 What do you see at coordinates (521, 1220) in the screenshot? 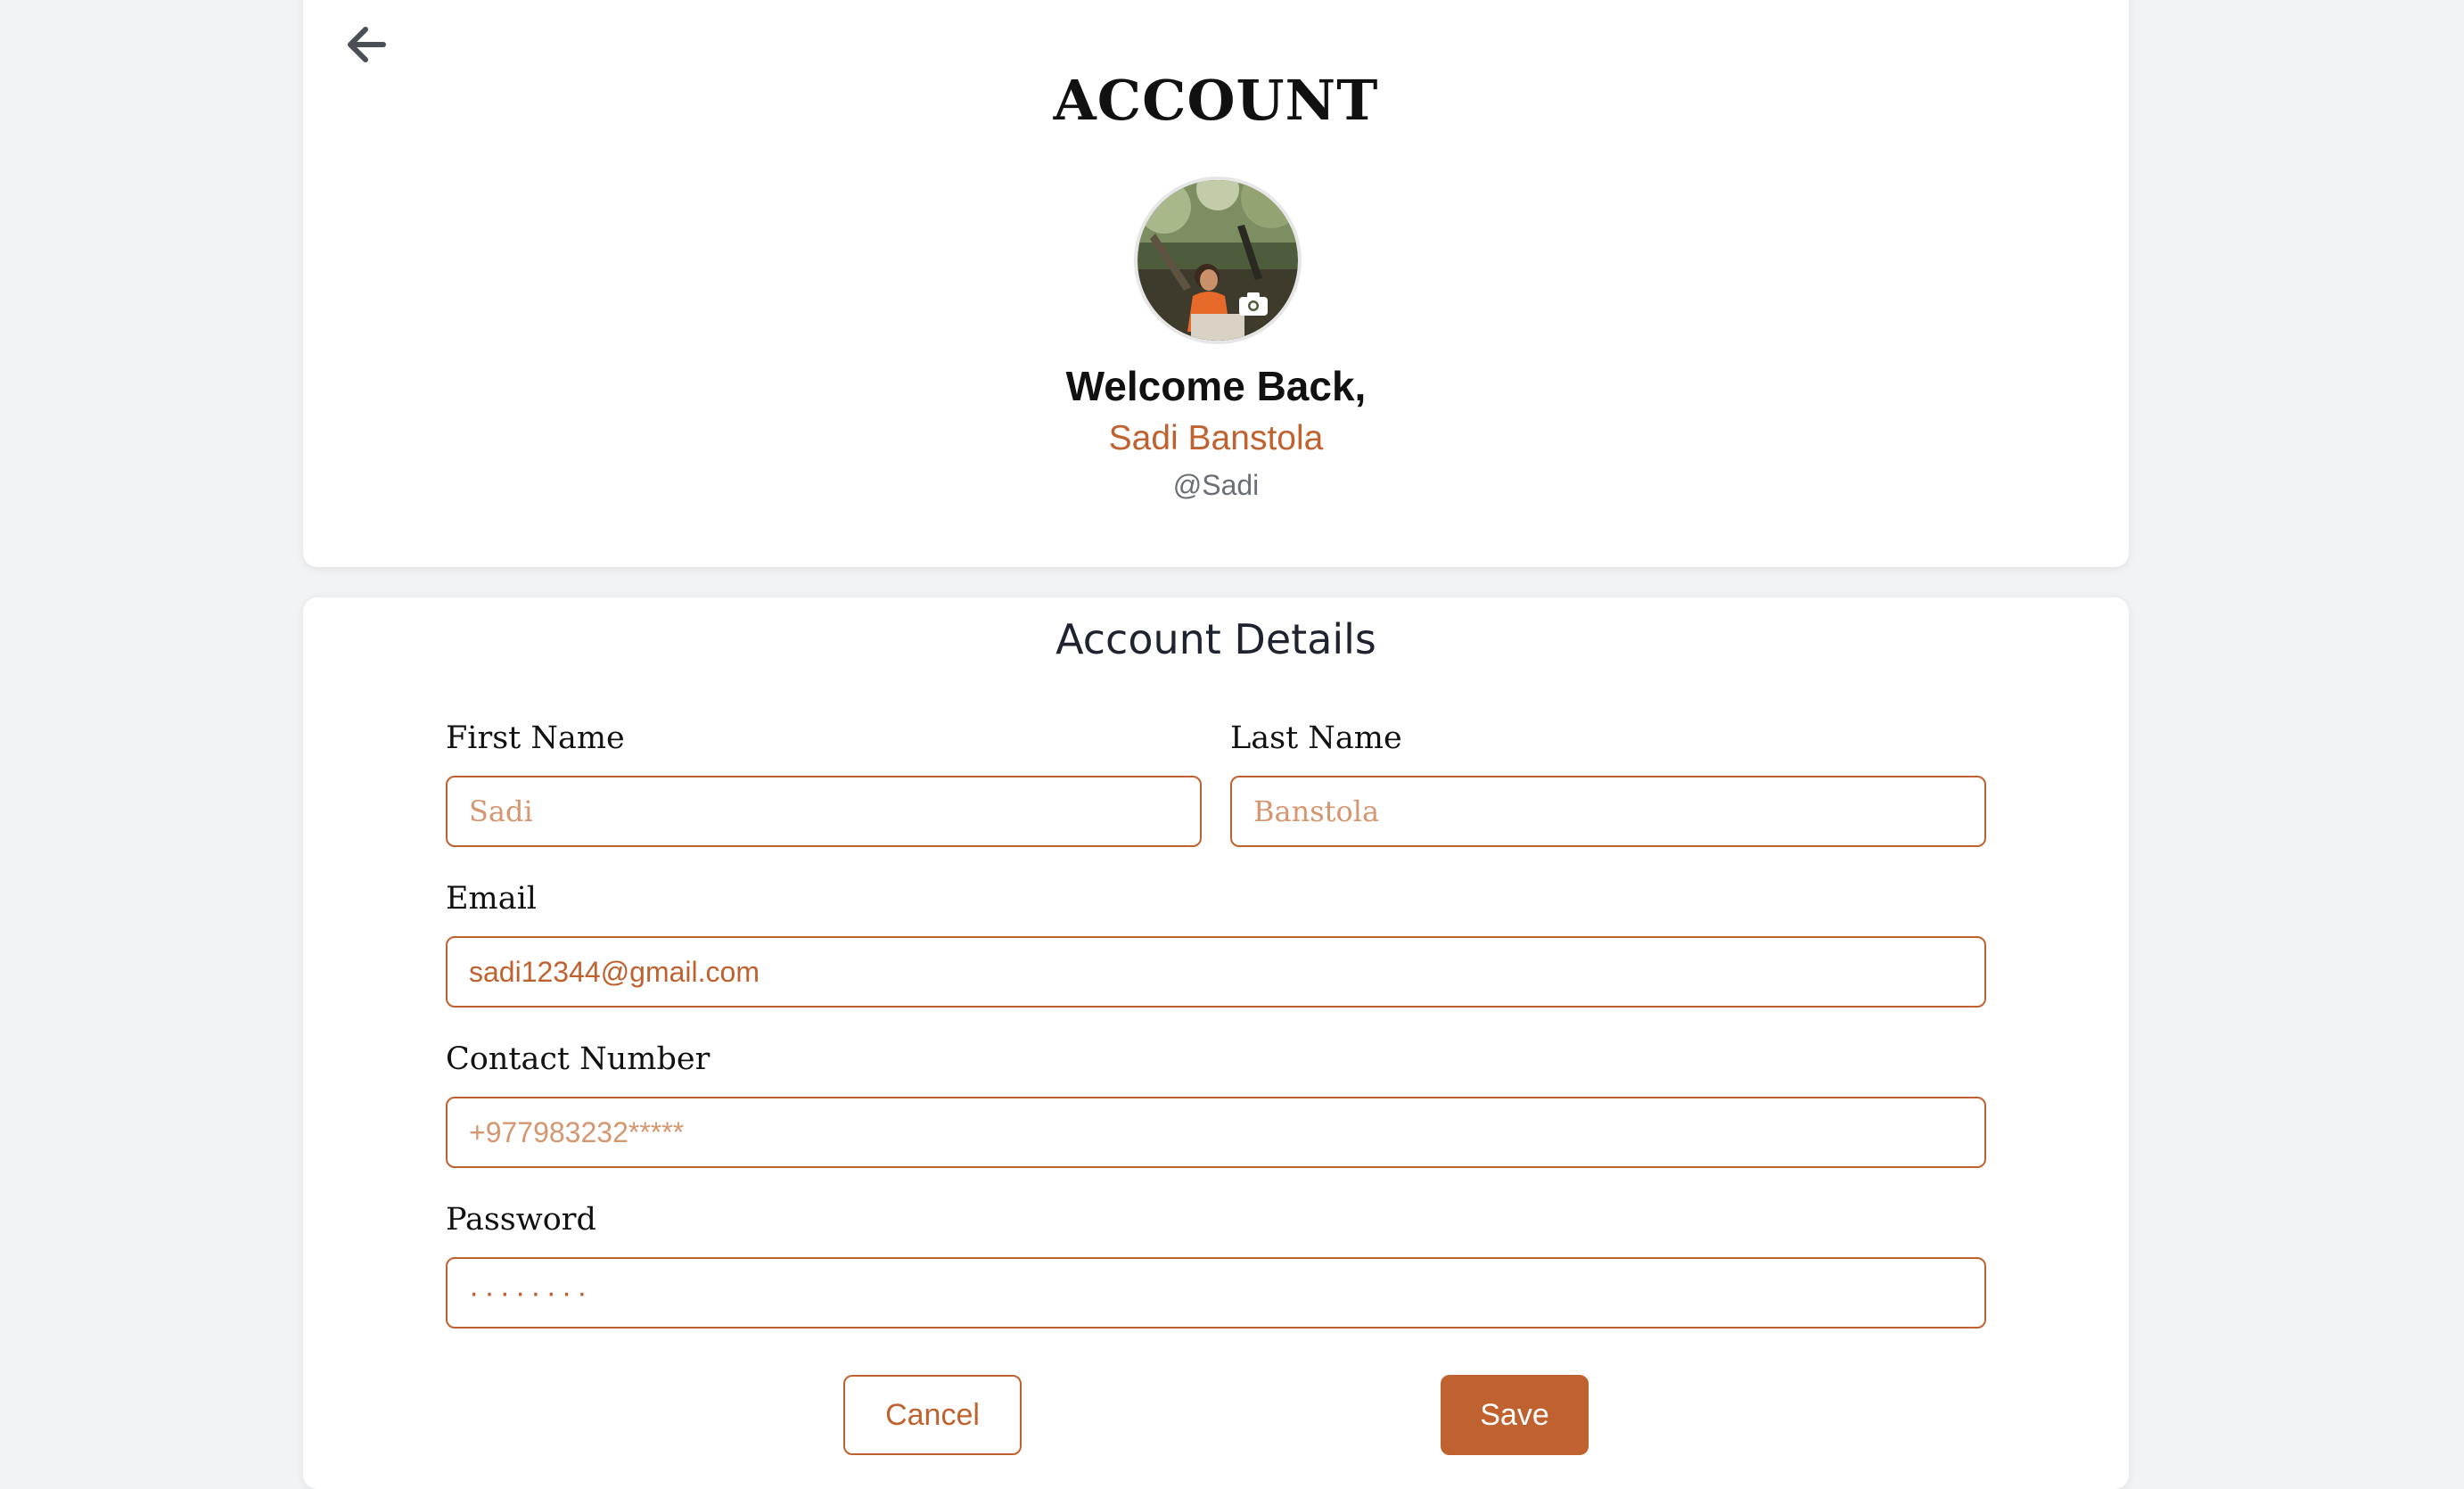
I see `password-label: Password` at bounding box center [521, 1220].